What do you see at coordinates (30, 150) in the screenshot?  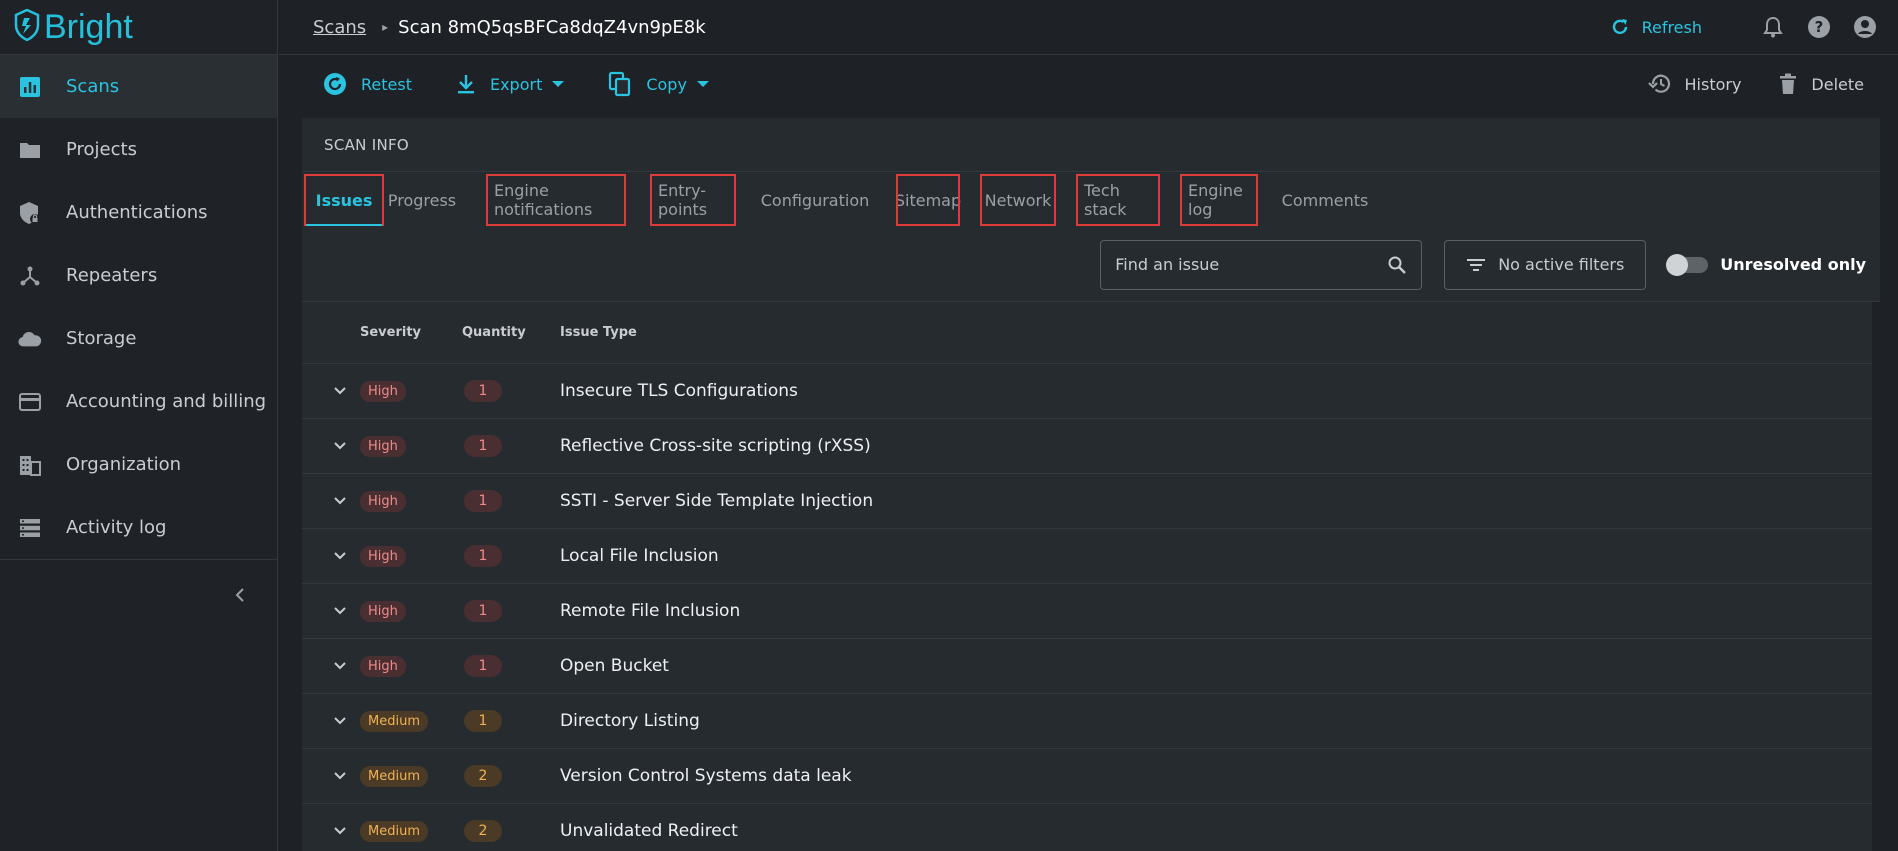 I see `folder-icon` at bounding box center [30, 150].